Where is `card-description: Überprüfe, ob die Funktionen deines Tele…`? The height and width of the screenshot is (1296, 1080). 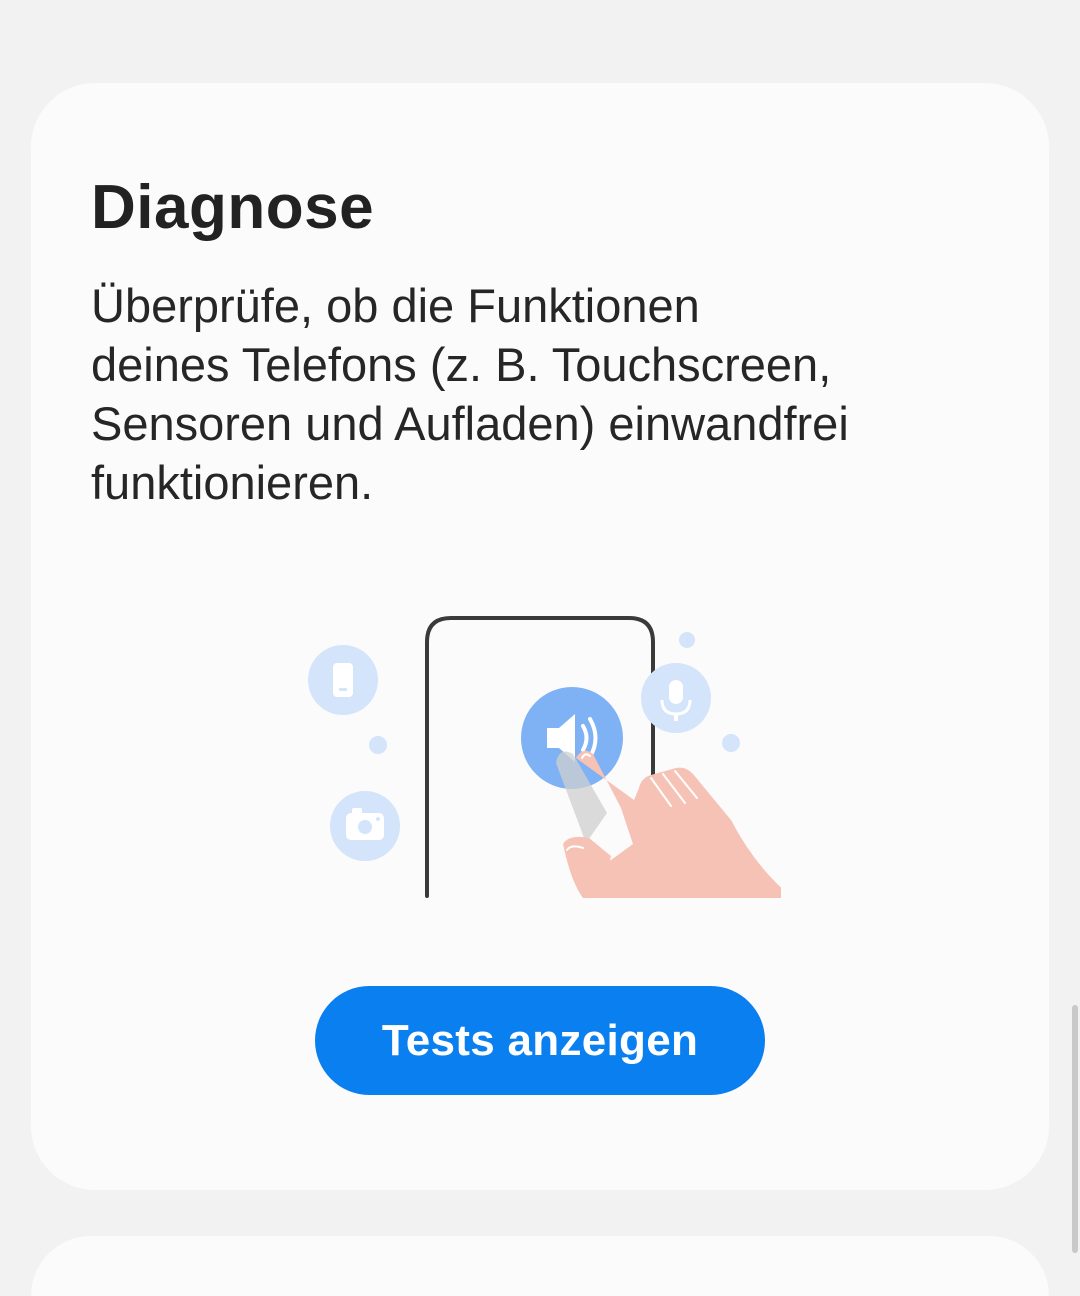
card-description: Überprüfe, ob die Funktionen deines Tele… is located at coordinates (470, 394).